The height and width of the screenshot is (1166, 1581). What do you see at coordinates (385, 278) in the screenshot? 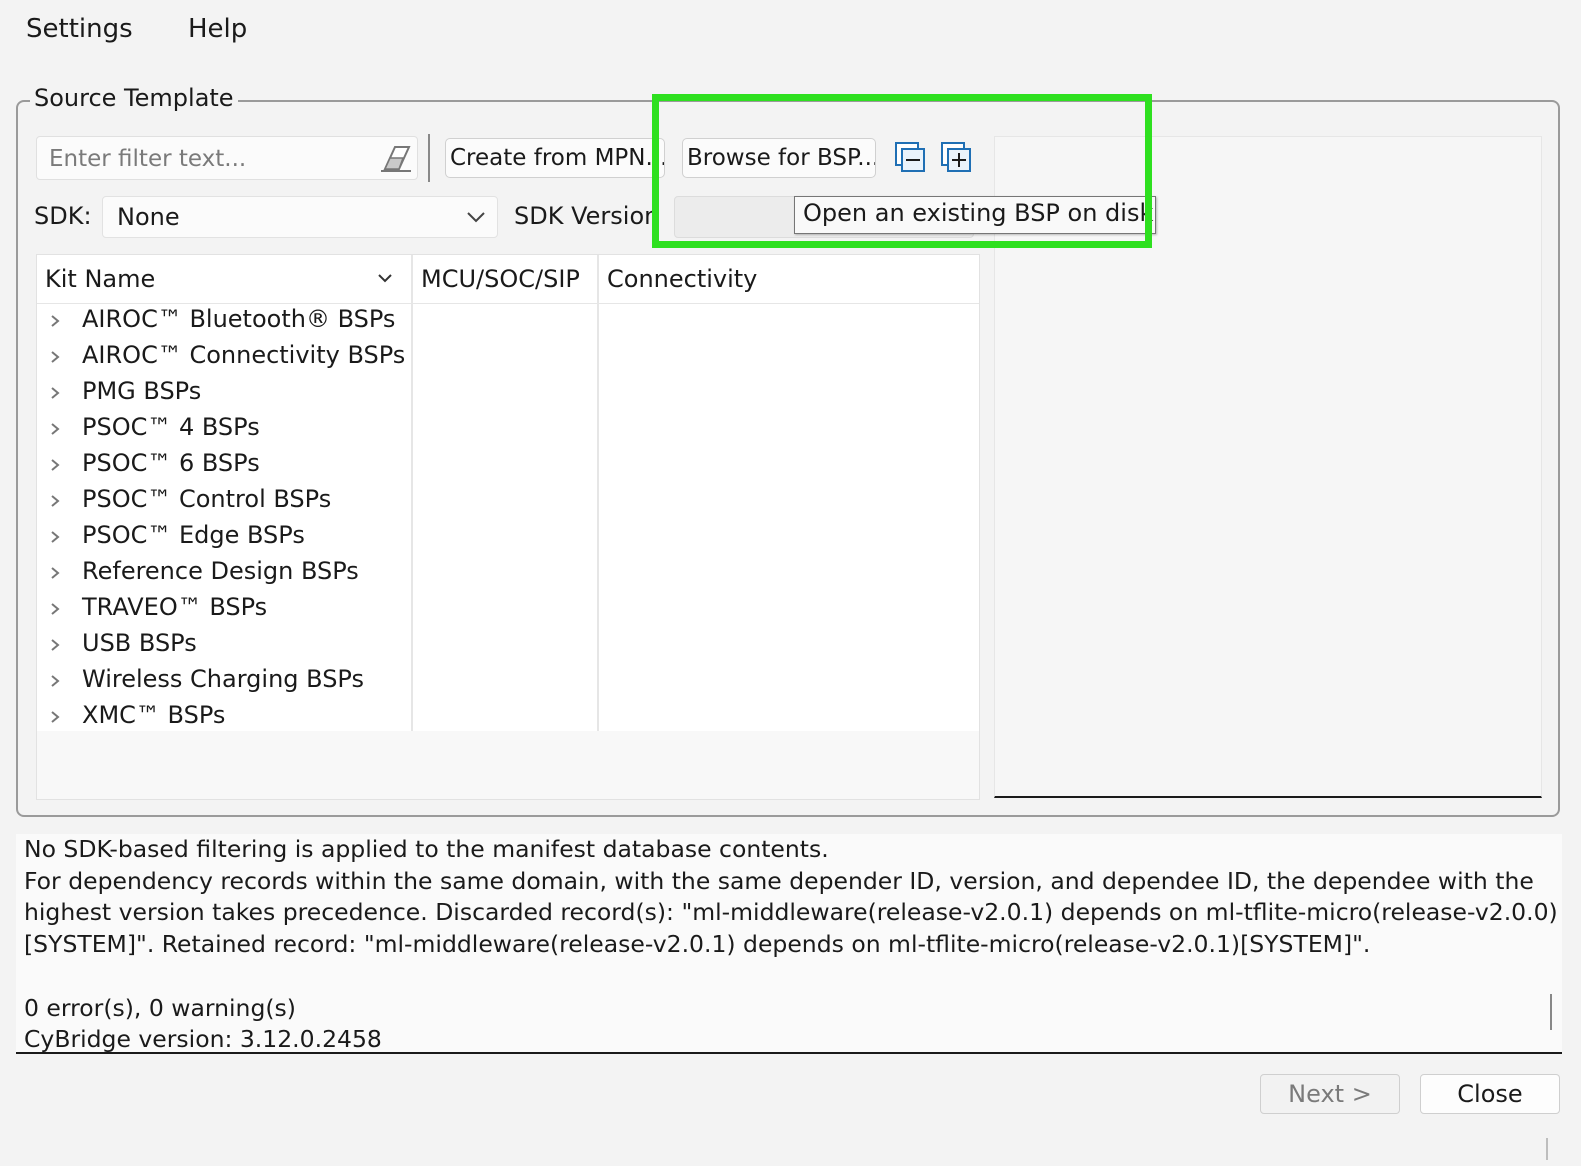
I see `sort-chevron-icon` at bounding box center [385, 278].